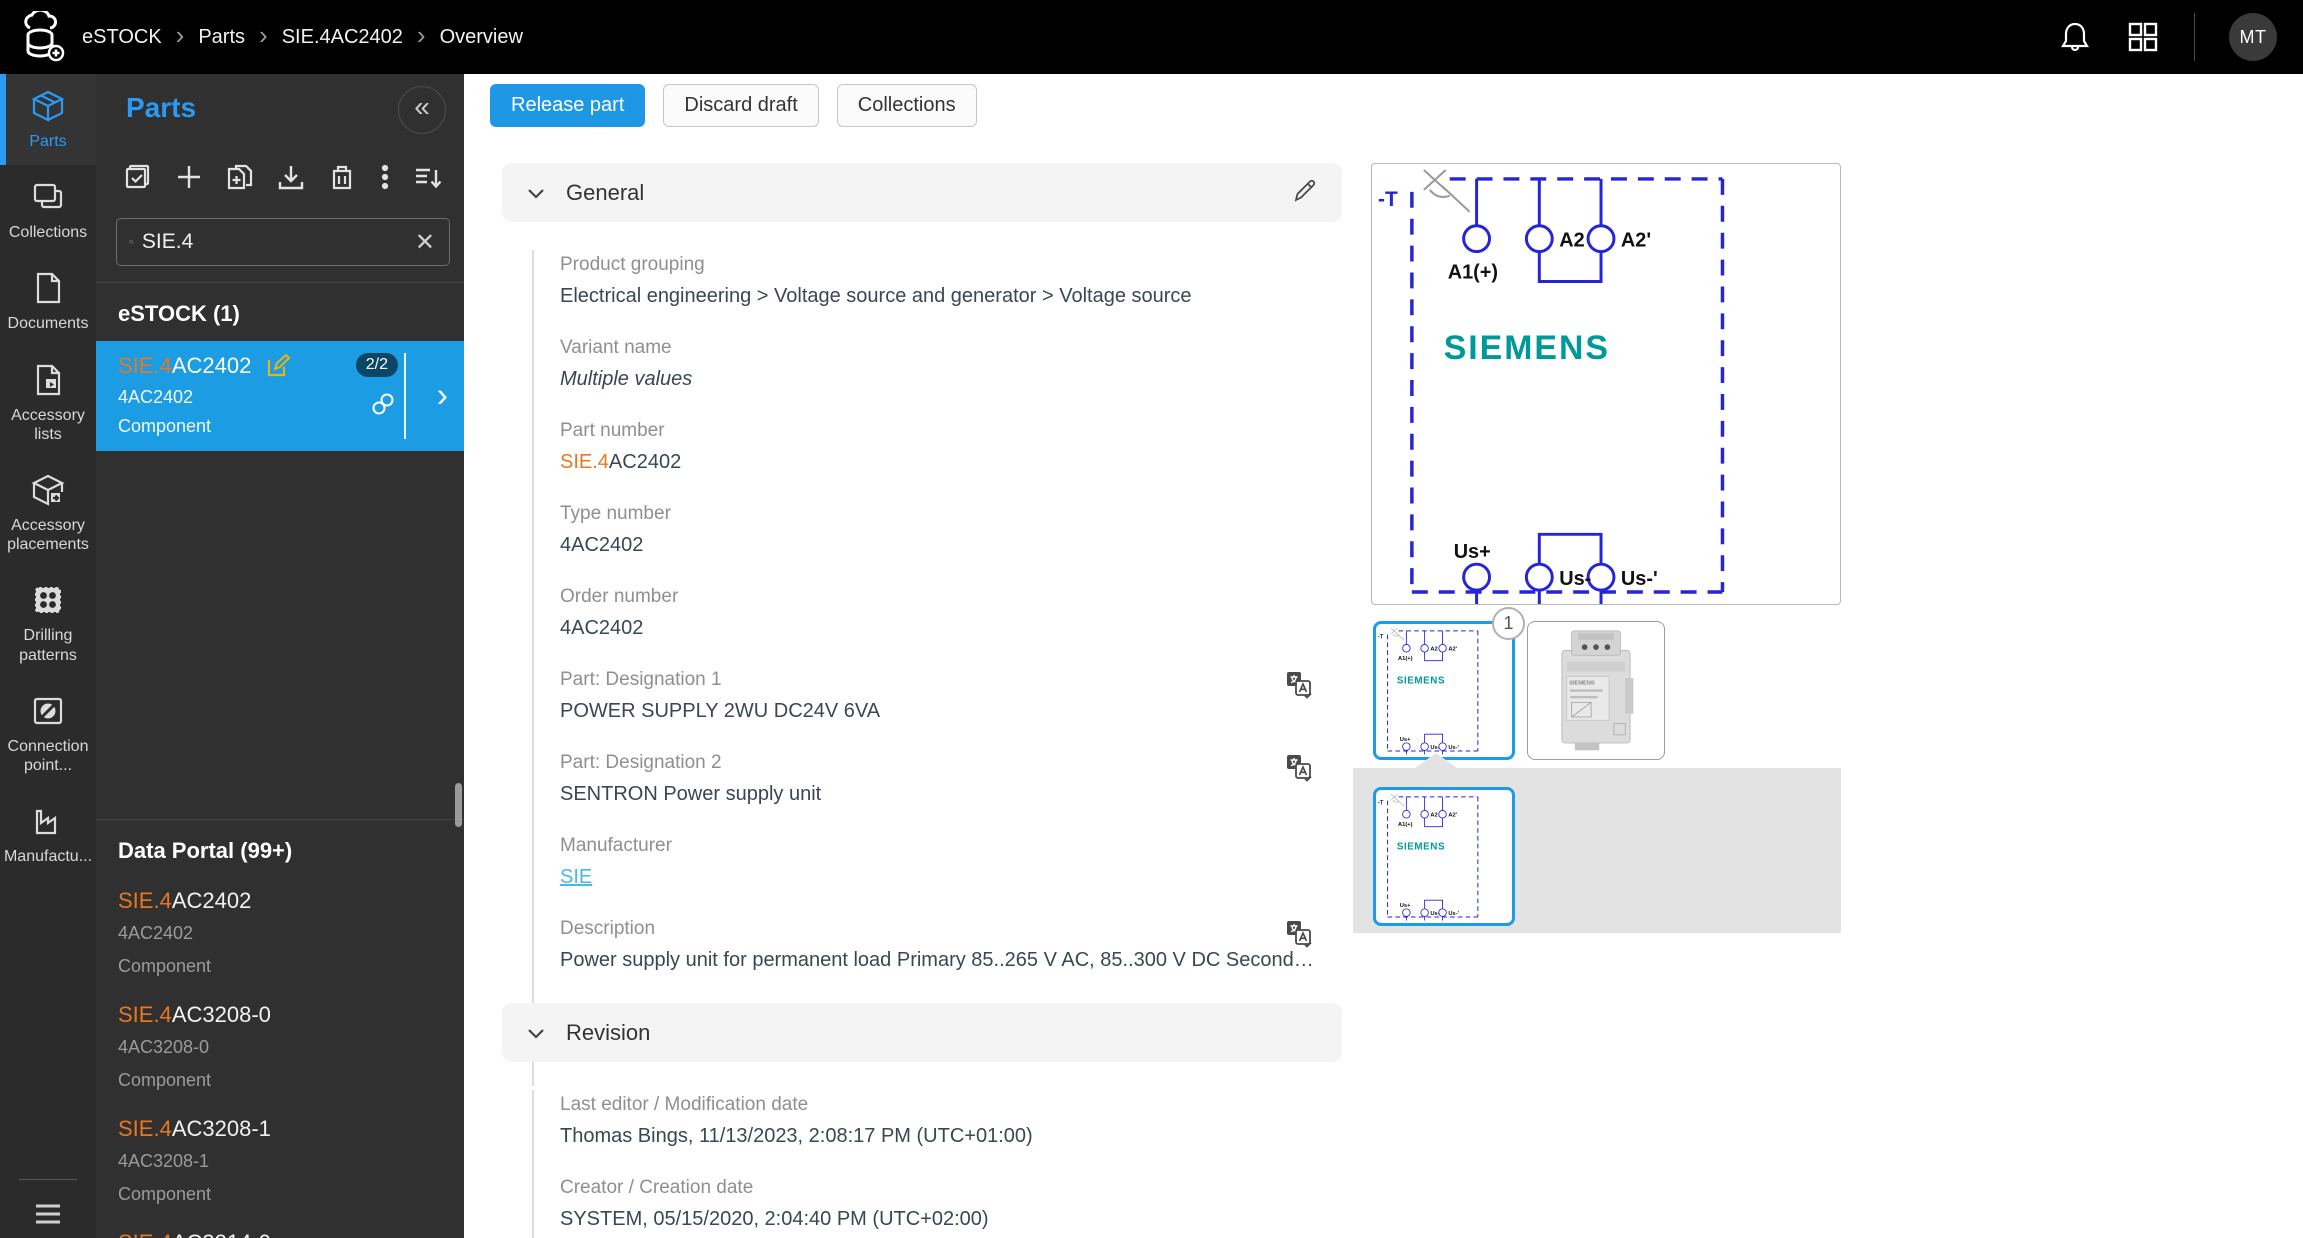 The width and height of the screenshot is (2303, 1238). I want to click on panel-scrollbar-thumb, so click(458, 805).